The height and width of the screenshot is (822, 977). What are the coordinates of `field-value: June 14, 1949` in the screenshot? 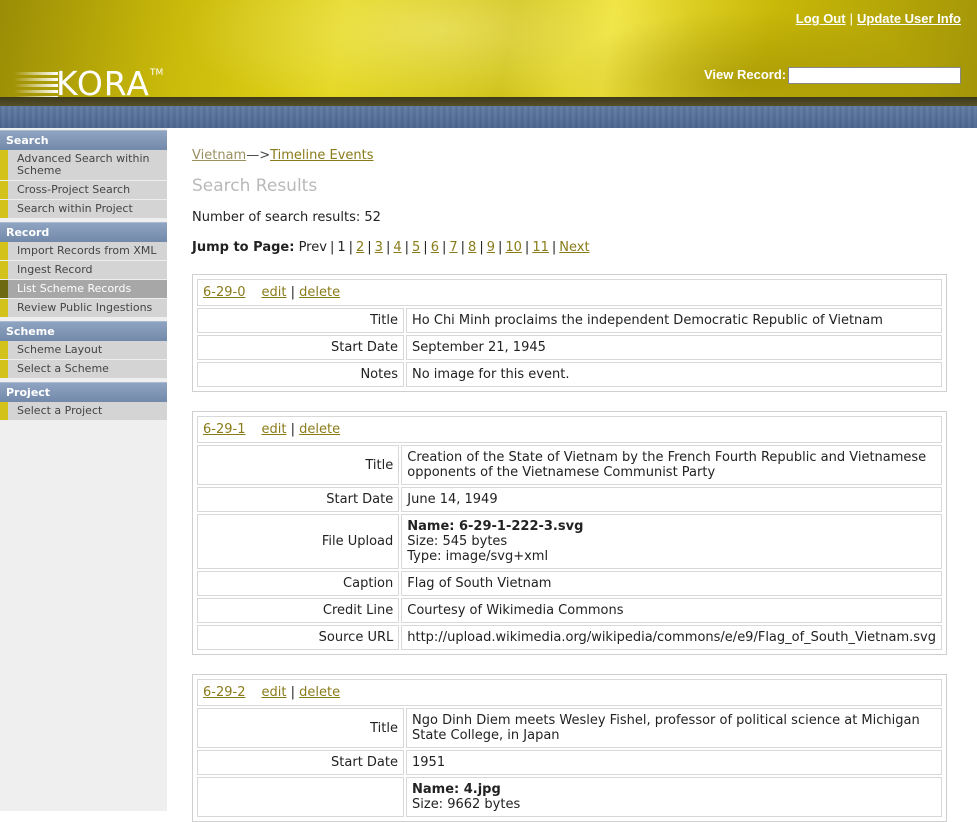 It's located at (671, 499).